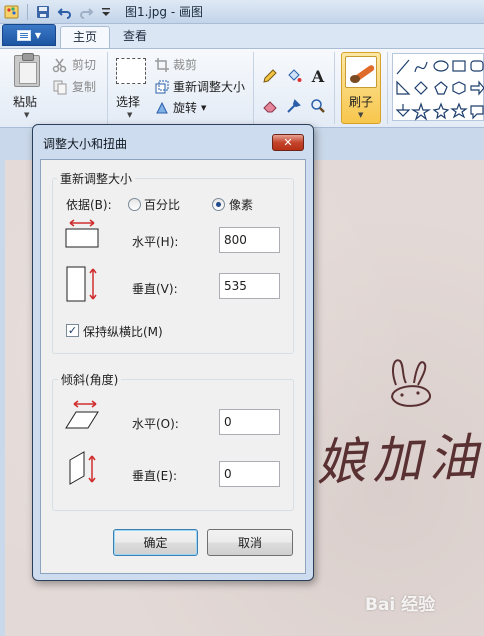 This screenshot has height=636, width=484. I want to click on menu-icon, so click(23, 35).